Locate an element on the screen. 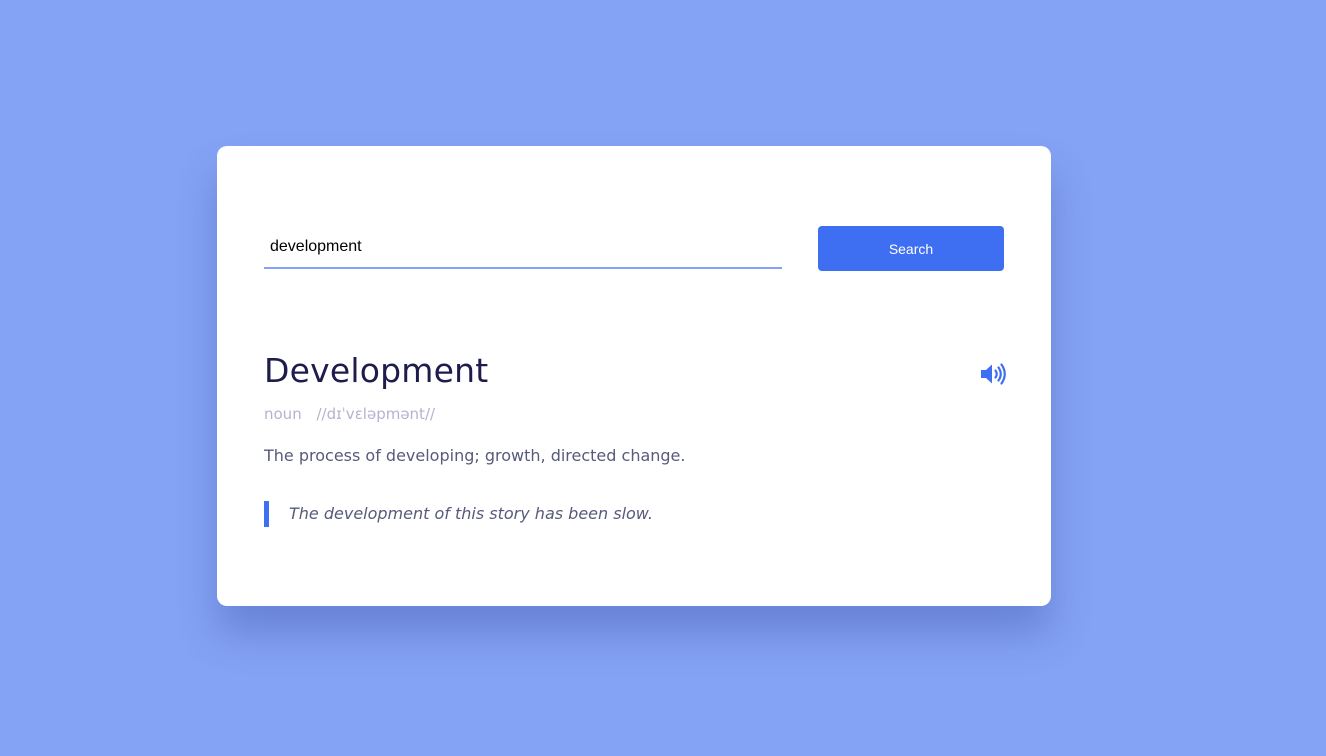 The image size is (1326, 756). phonetic: //dɪˈvɛləpmənt// is located at coordinates (376, 414).